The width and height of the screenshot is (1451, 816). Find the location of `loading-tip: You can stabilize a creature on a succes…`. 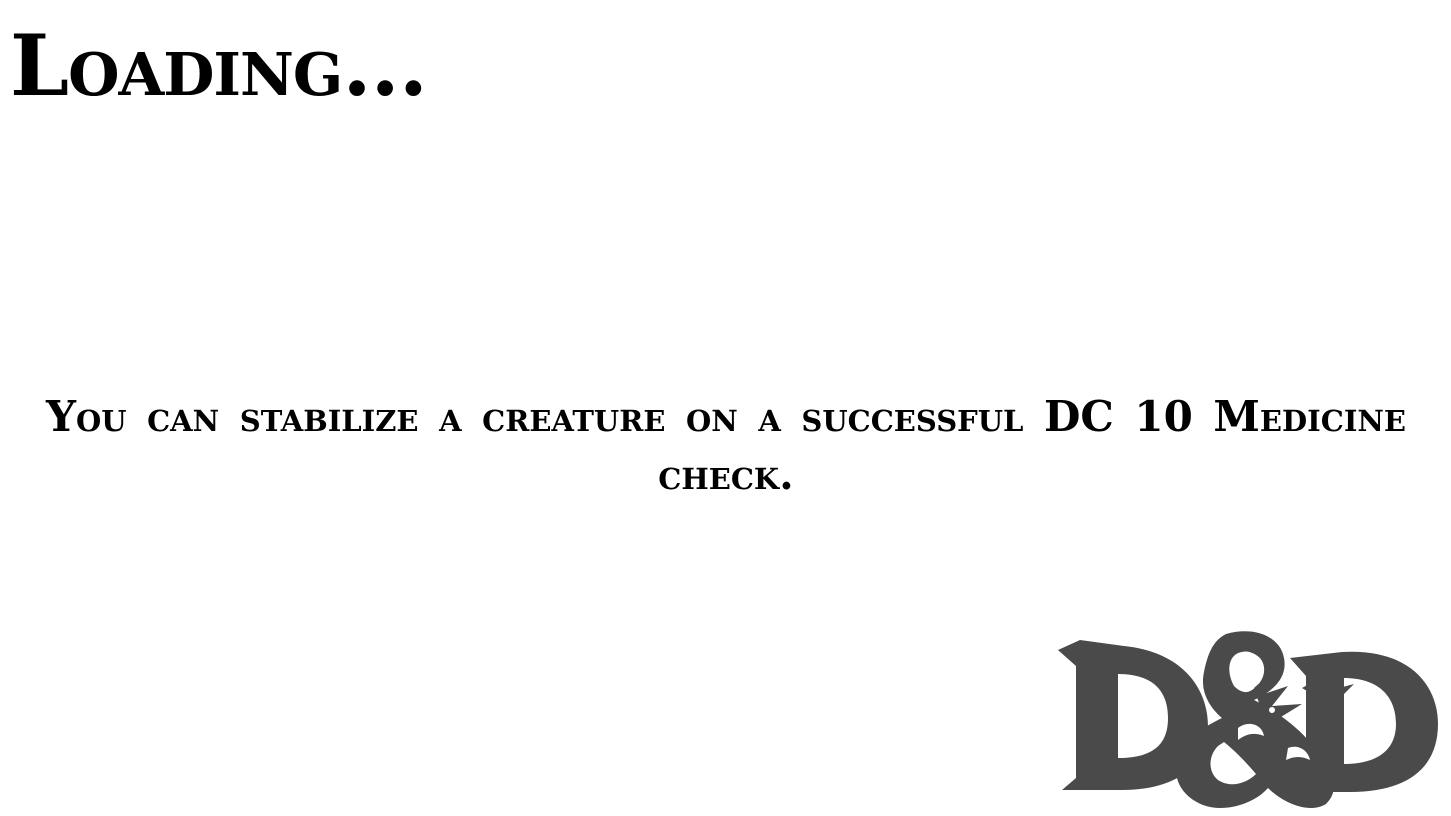

loading-tip: You can stabilize a creature on a succes… is located at coordinates (726, 445).